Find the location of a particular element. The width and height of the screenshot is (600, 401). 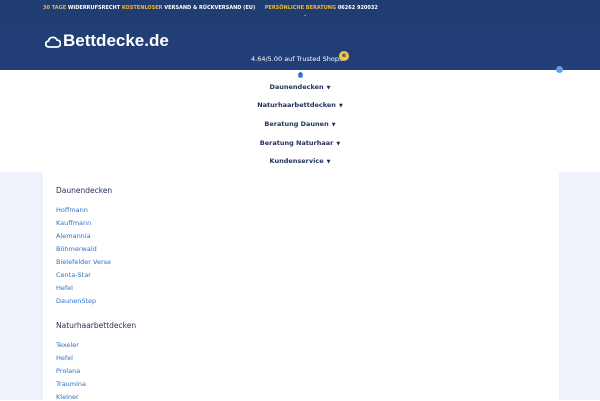

cloud-logo-icon is located at coordinates (53, 42).